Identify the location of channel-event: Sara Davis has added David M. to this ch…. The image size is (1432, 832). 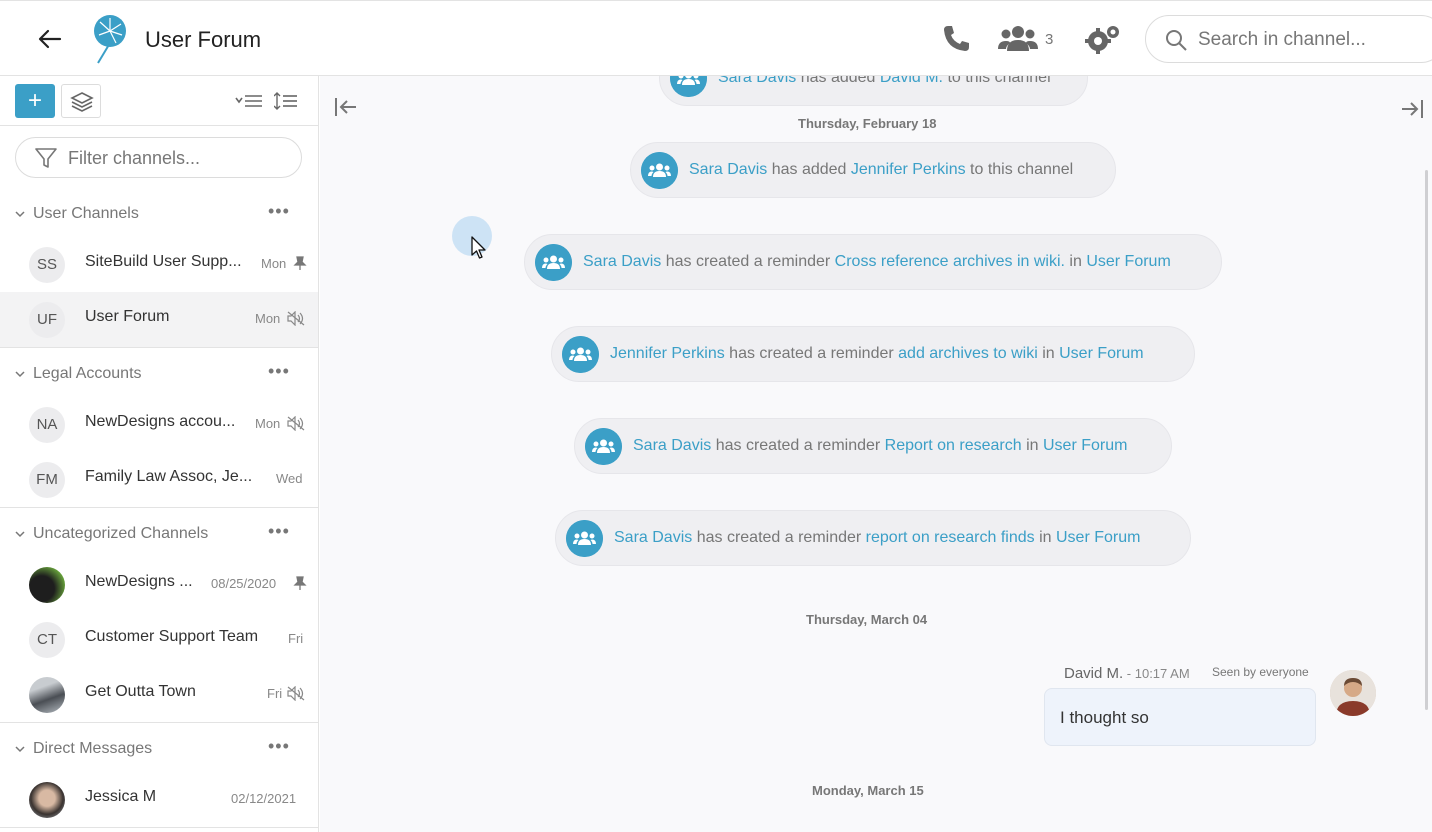
(873, 91).